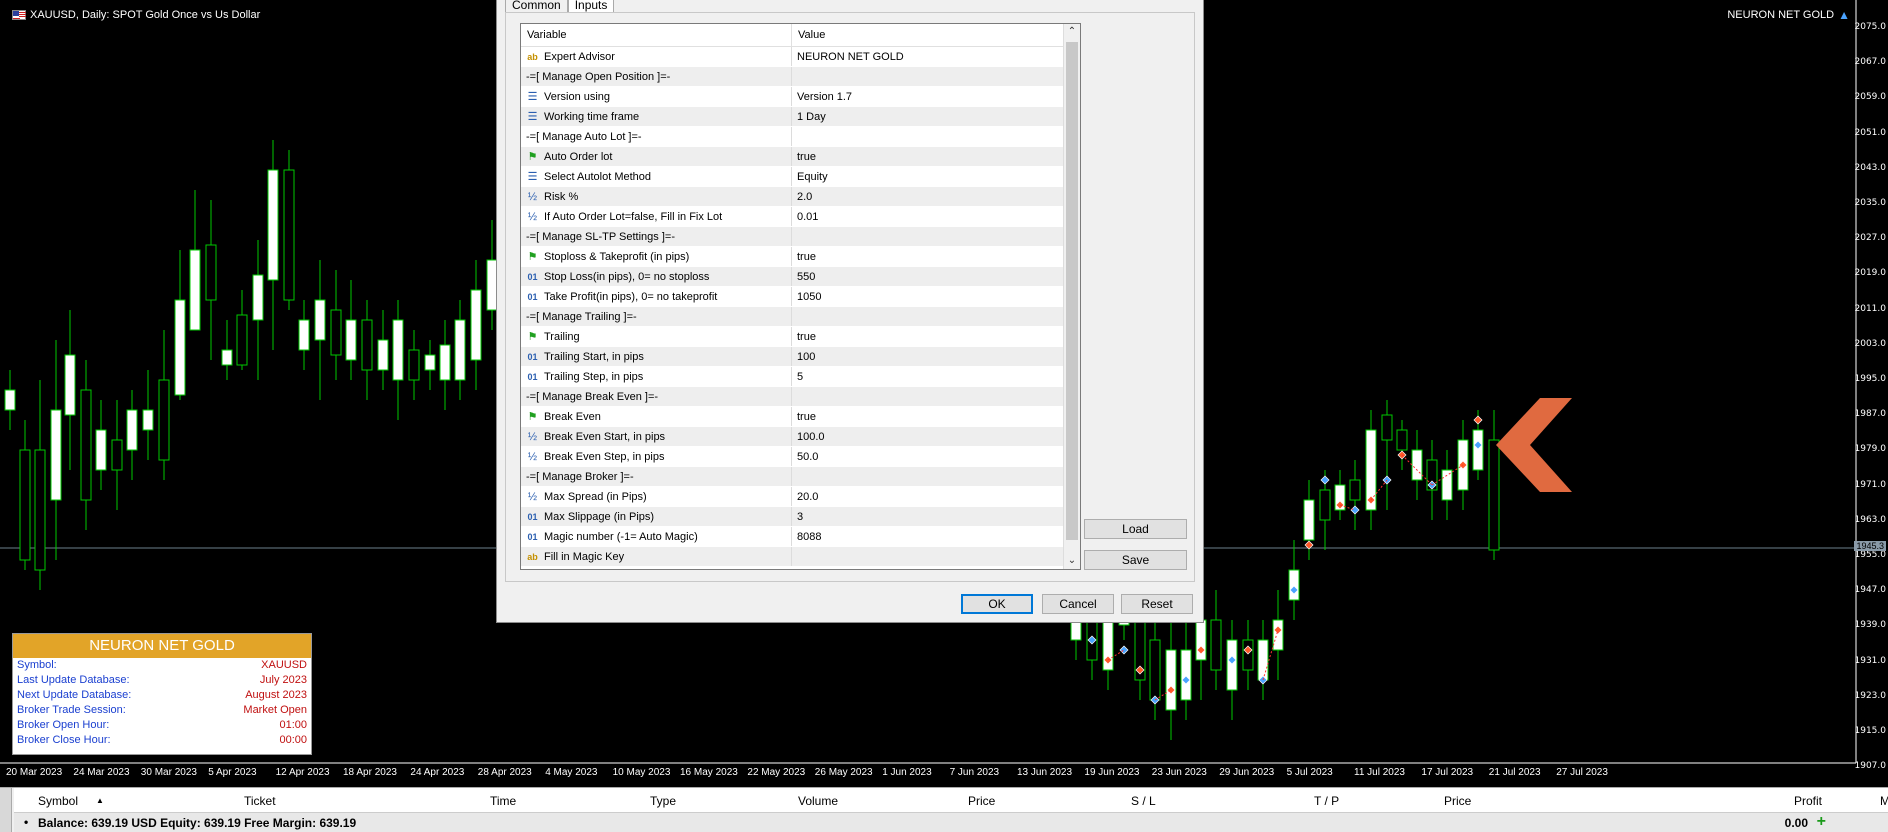 Image resolution: width=1888 pixels, height=832 pixels. I want to click on input-row: -=[ Manage SL-TP Settings ]=-, so click(800, 237).